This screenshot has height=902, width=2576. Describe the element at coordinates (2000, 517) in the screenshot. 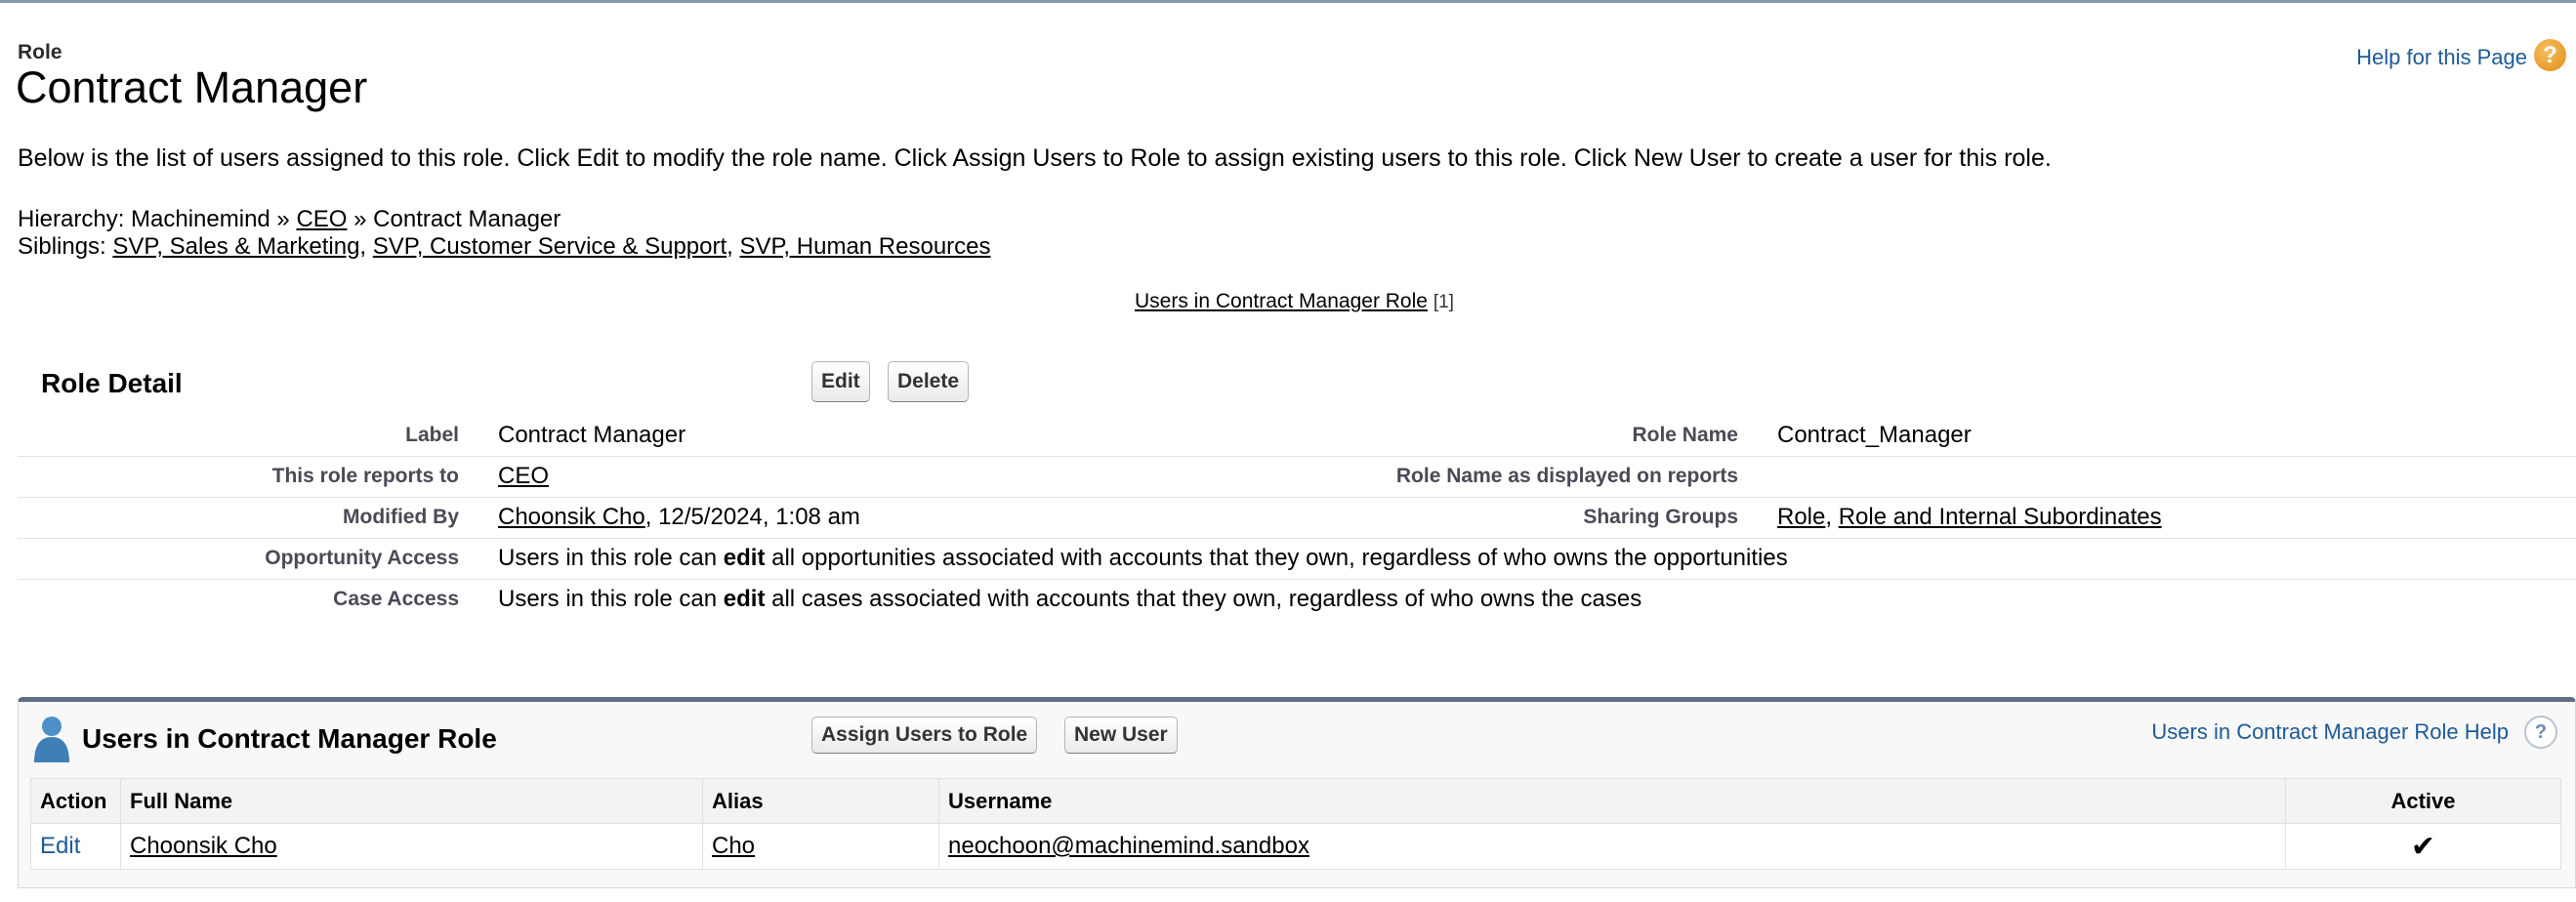

I see `sharing-group-subordinates-link: Role and Internal Subordinates` at that location.